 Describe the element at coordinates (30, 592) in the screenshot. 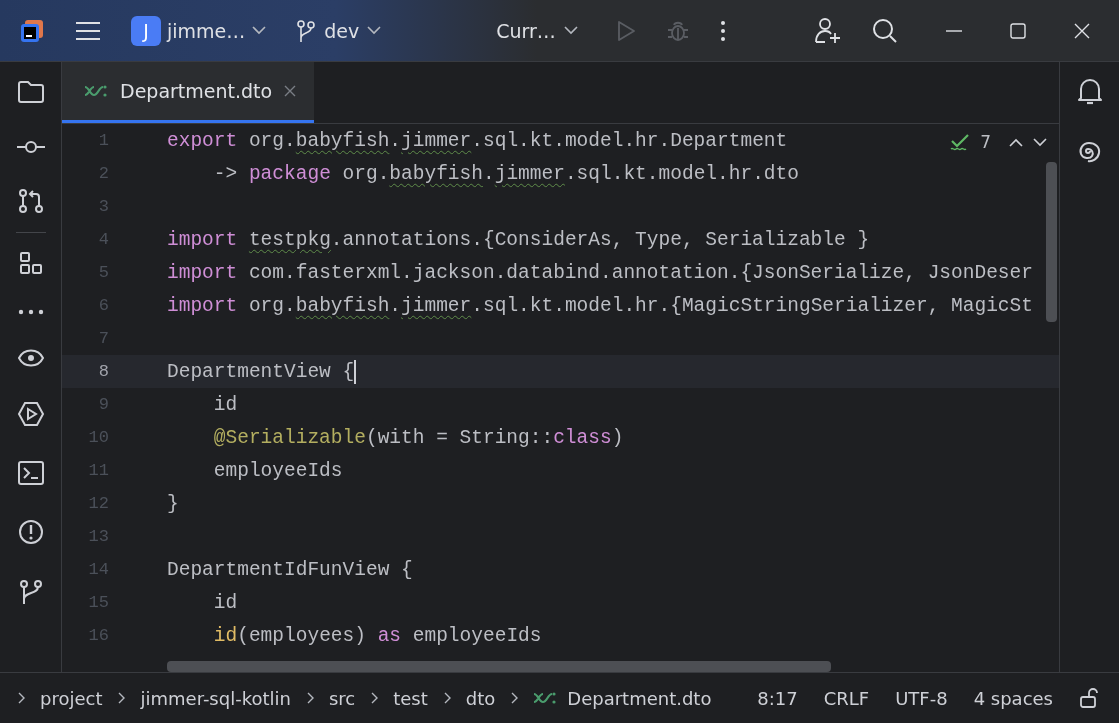

I see `git-branch-icon` at that location.